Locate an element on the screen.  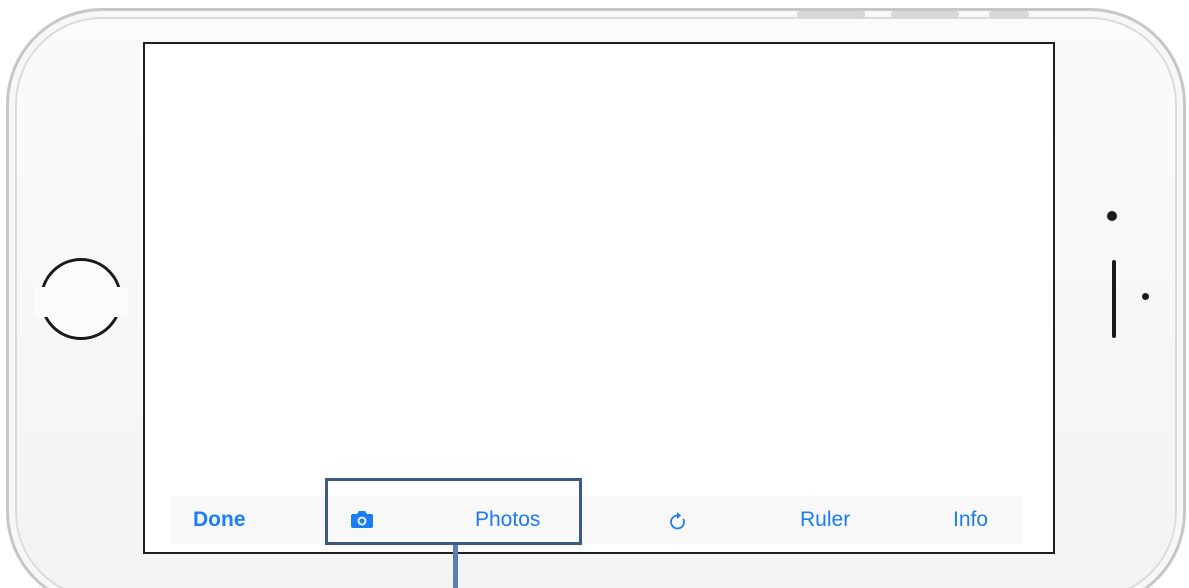
rotate-icon is located at coordinates (678, 521).